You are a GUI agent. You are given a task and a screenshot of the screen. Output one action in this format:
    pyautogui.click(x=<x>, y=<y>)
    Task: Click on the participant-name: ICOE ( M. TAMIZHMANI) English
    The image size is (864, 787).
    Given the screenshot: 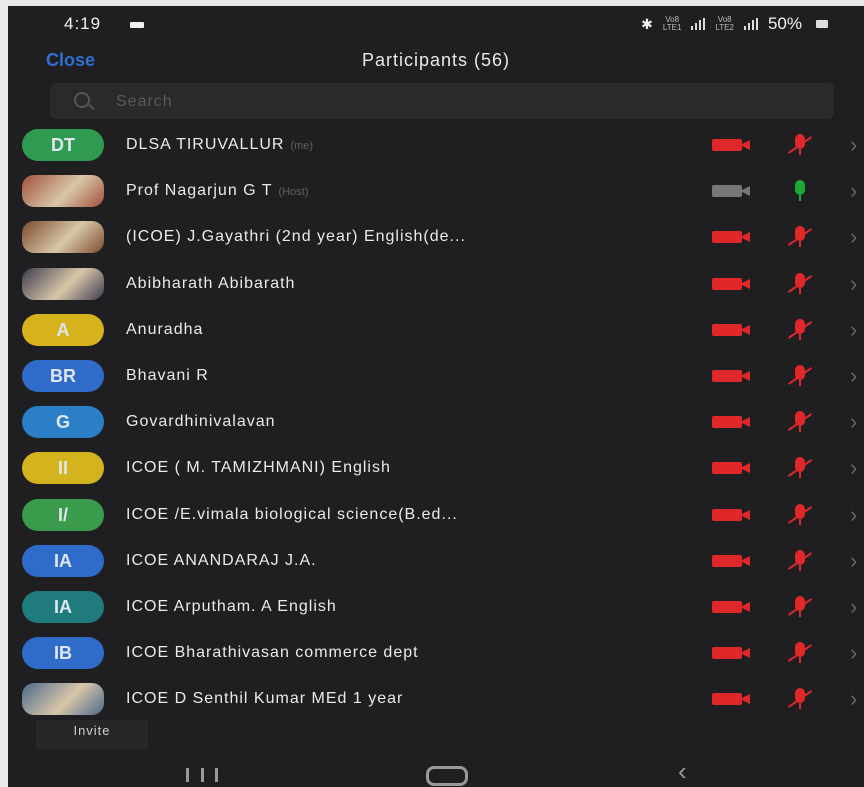 What is the action you would take?
    pyautogui.click(x=258, y=468)
    